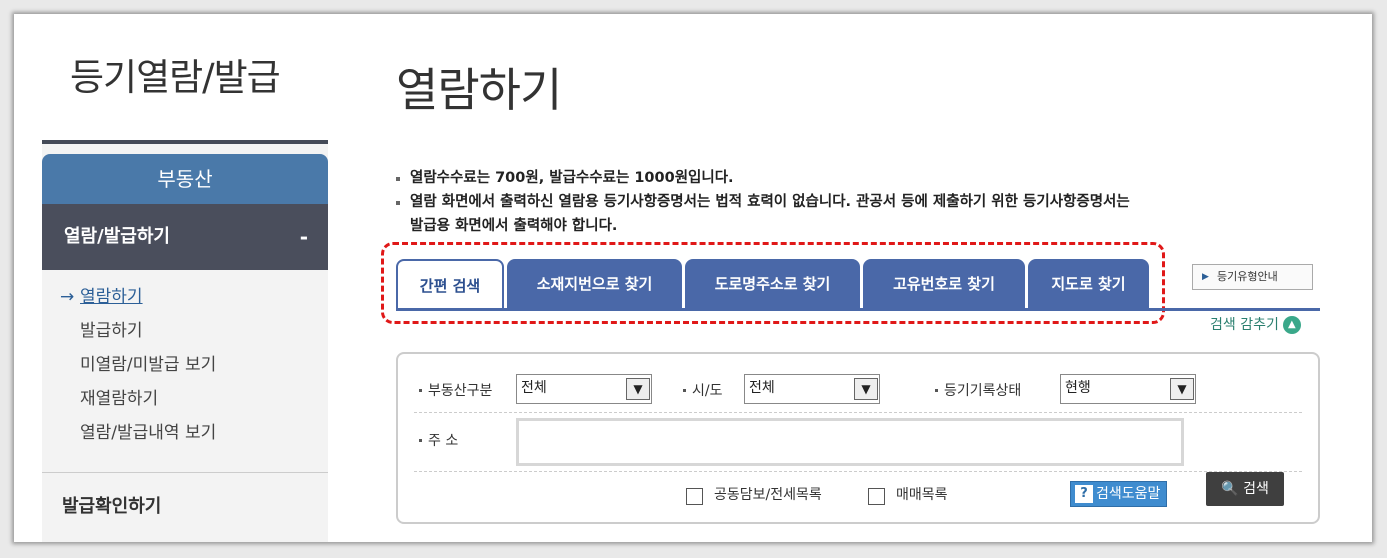 This screenshot has height=558, width=1387. What do you see at coordinates (858, 309) in the screenshot?
I see `tabs-underline` at bounding box center [858, 309].